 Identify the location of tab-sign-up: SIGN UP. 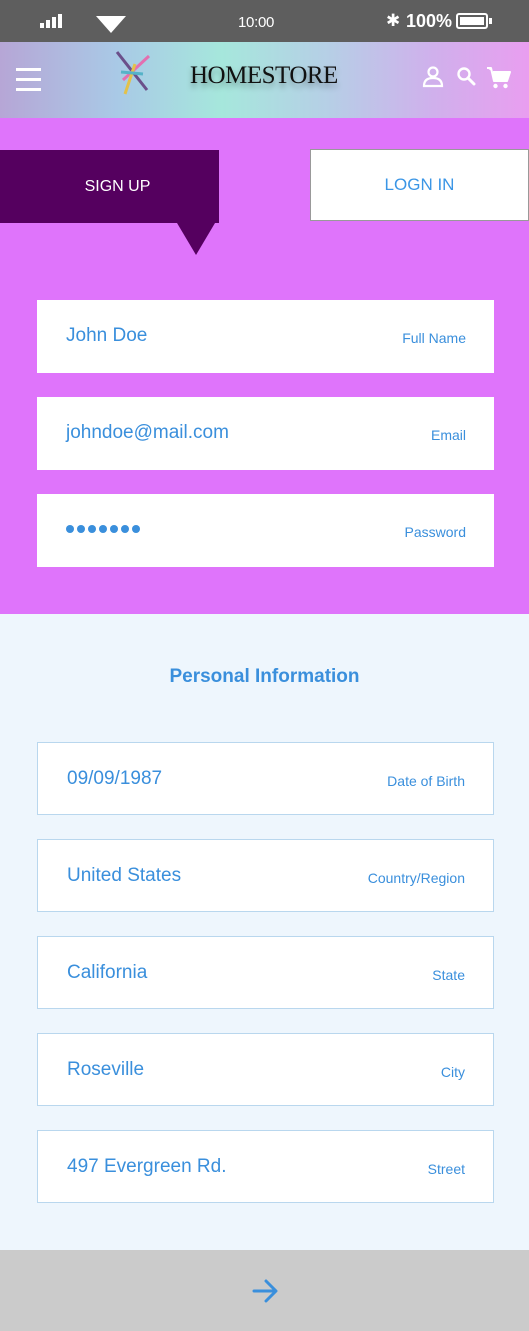
(109, 186).